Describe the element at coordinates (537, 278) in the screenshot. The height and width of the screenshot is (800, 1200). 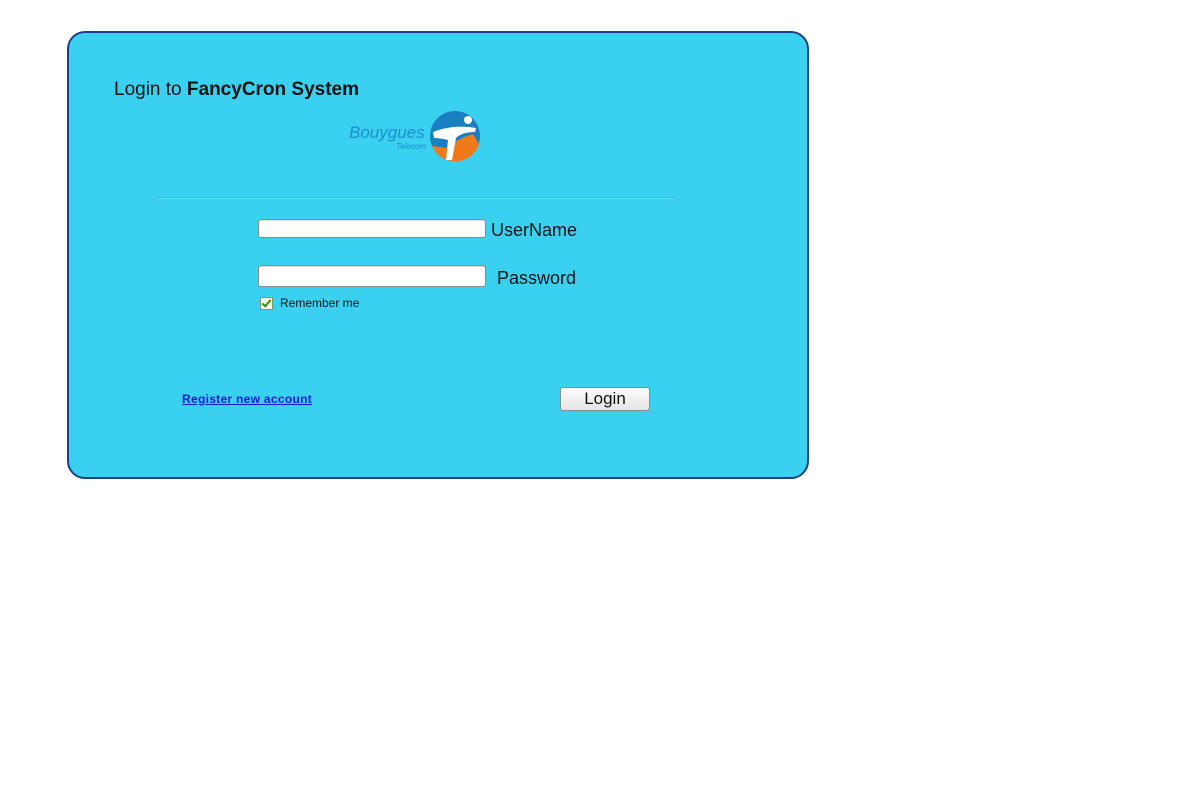
I see `password-label: Password` at that location.